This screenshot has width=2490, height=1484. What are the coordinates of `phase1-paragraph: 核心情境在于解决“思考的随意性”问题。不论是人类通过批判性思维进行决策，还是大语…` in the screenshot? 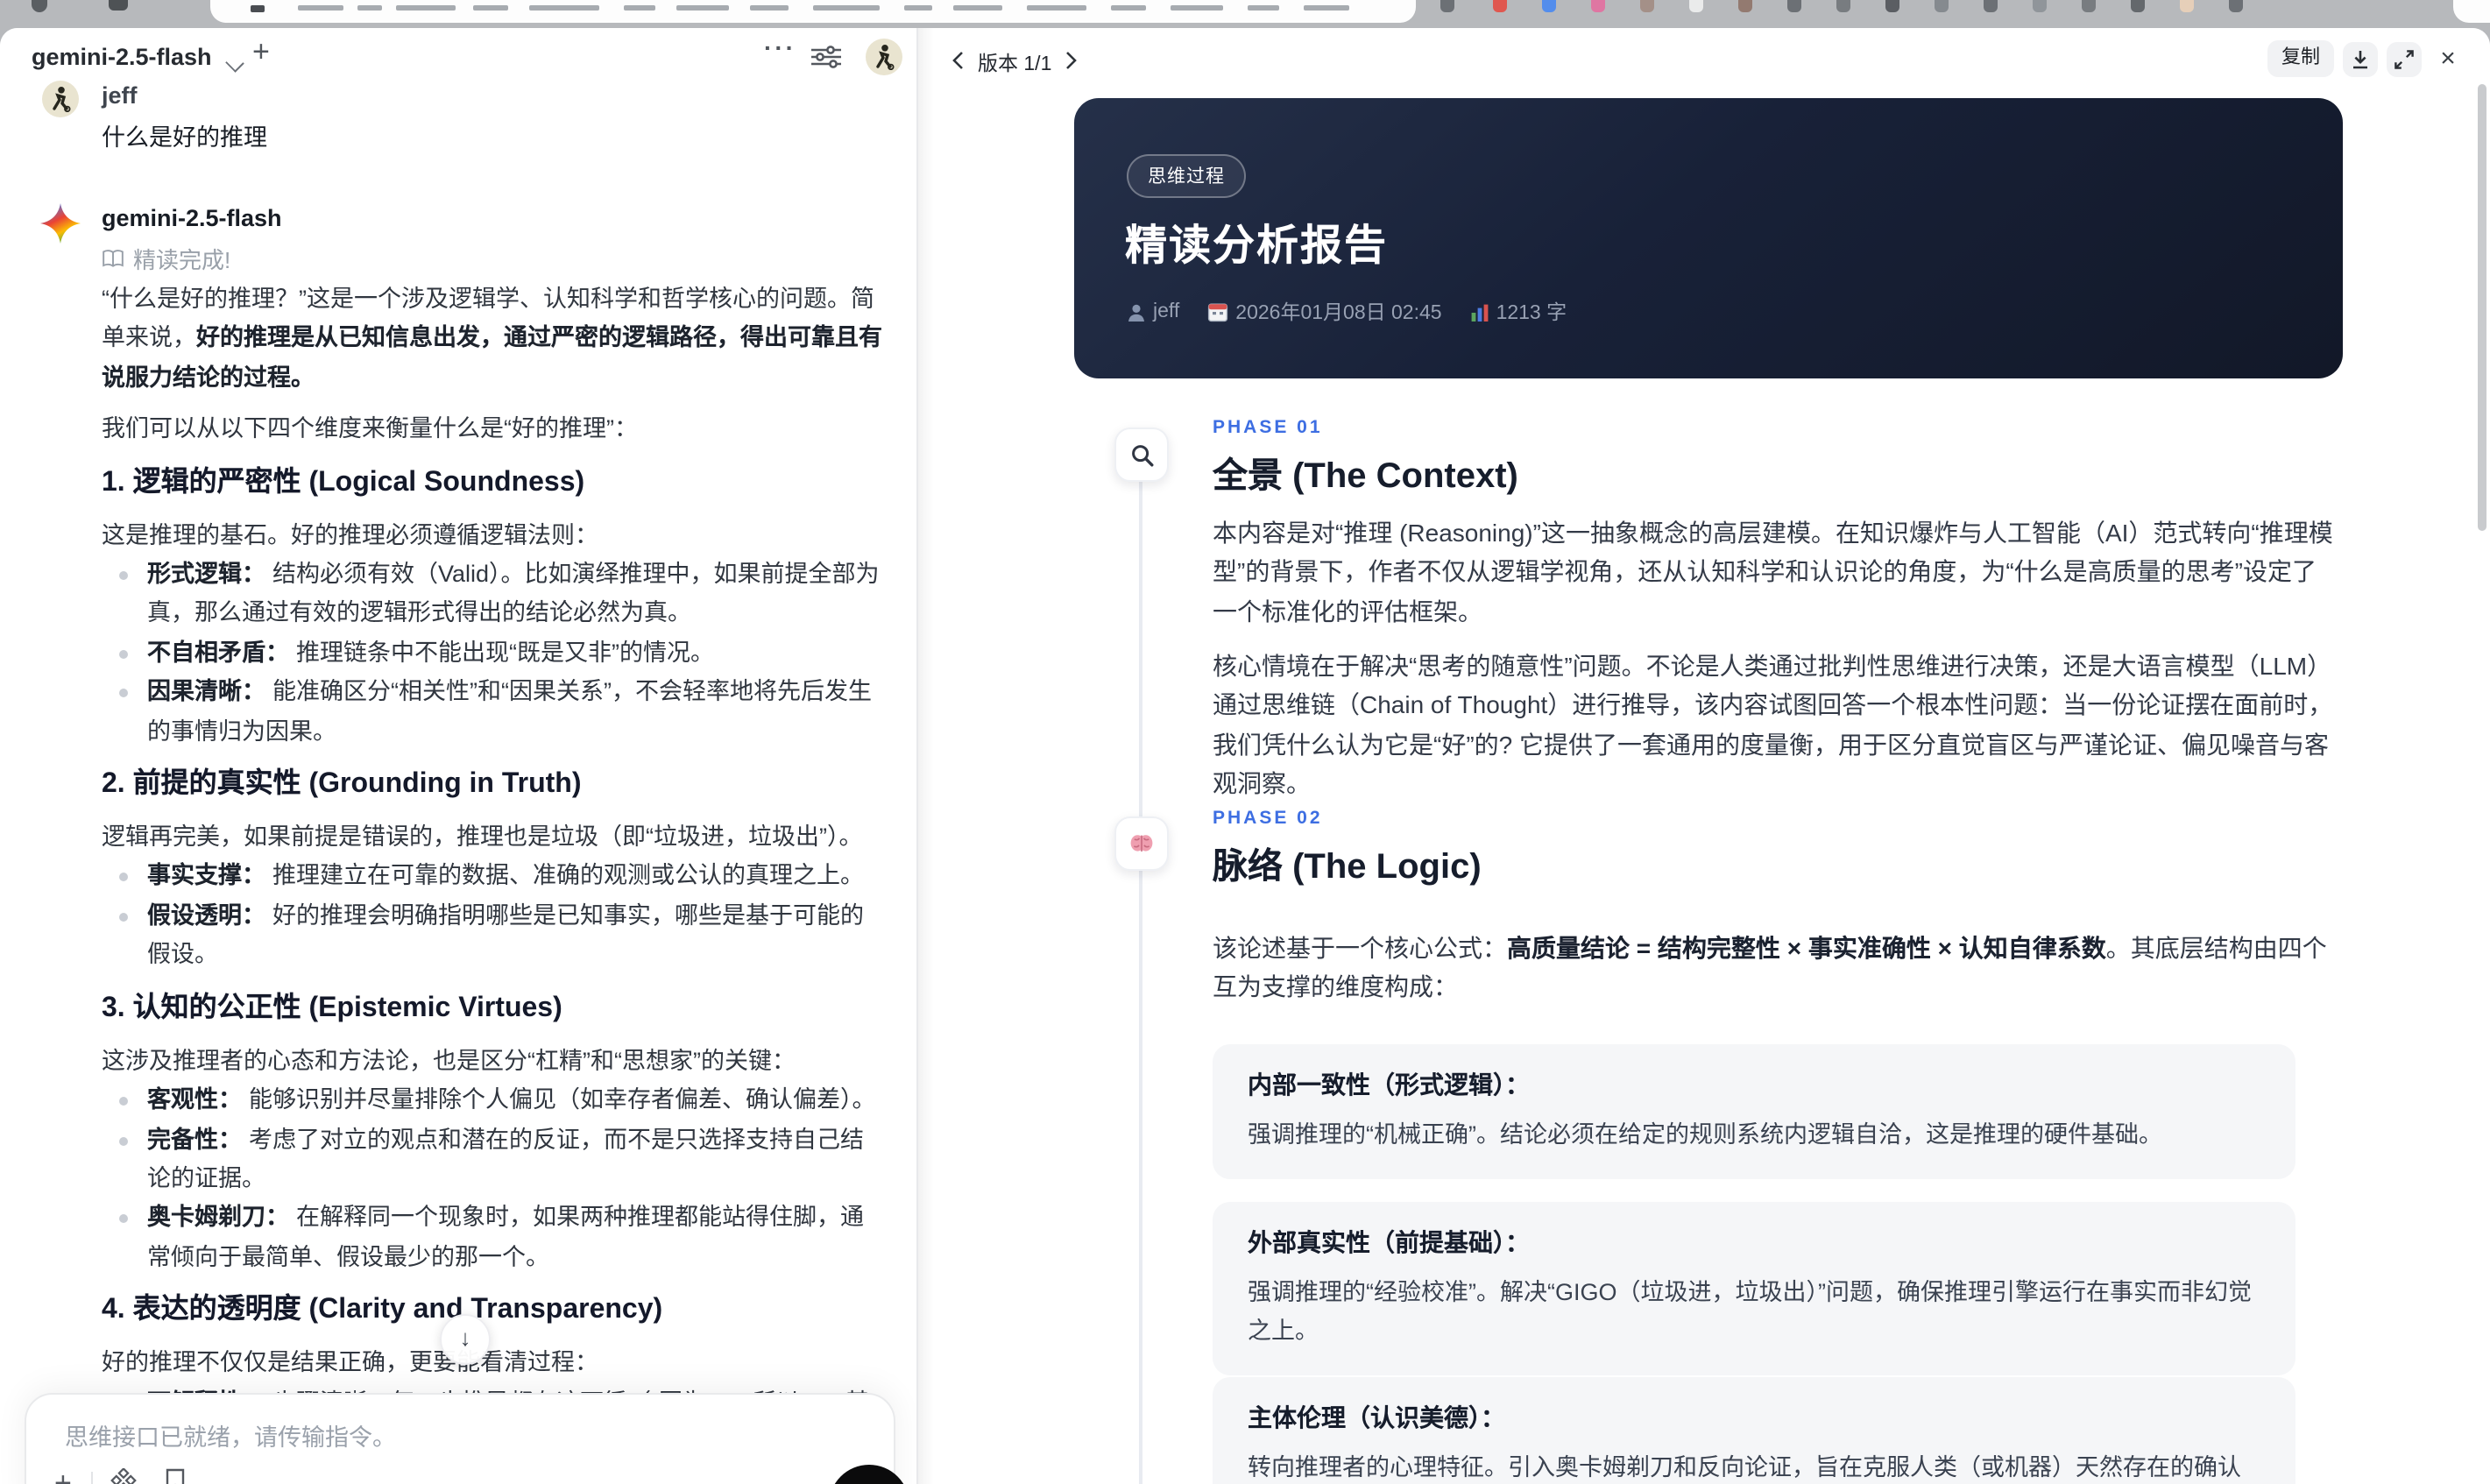 It's located at (1773, 725).